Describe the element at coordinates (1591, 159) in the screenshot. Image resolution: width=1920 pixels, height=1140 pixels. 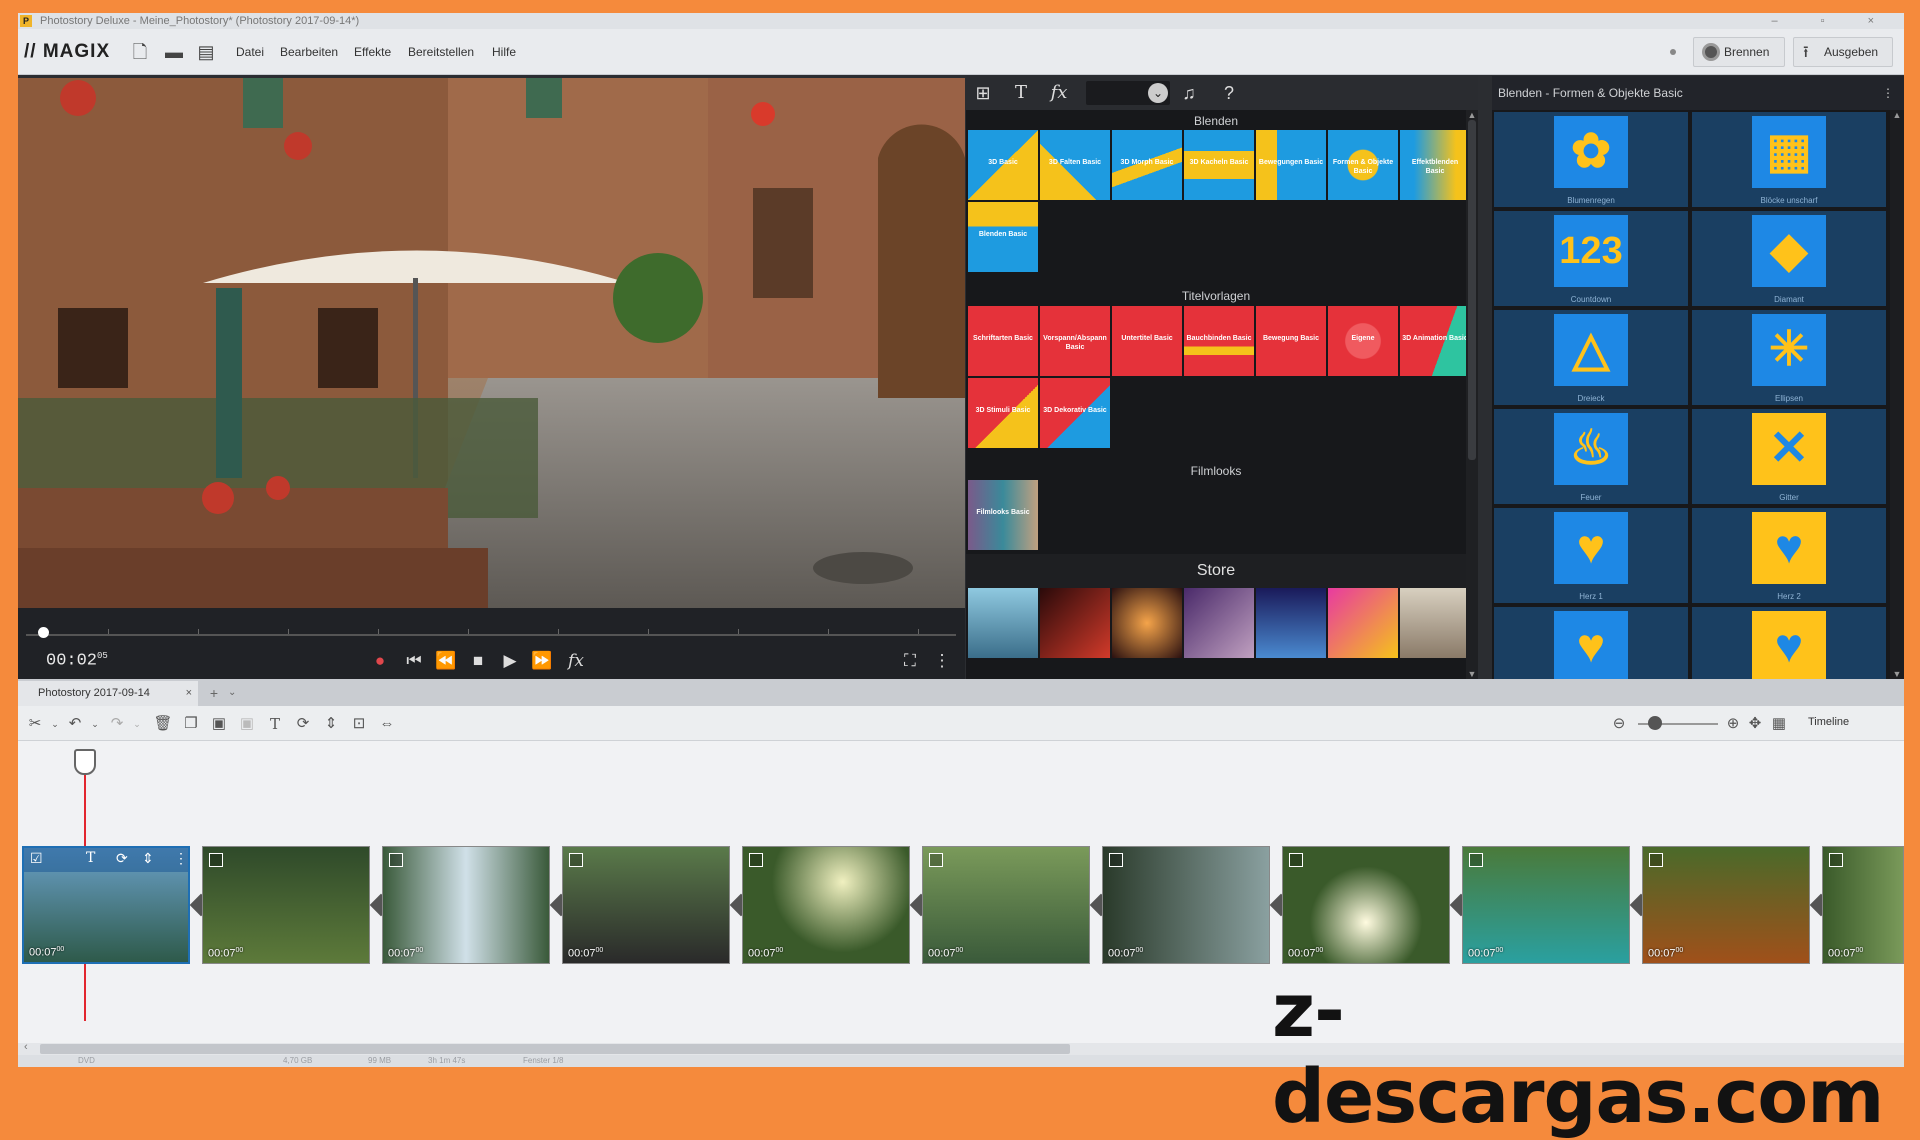
I see `shape-item: ✿ Blumenregen` at that location.